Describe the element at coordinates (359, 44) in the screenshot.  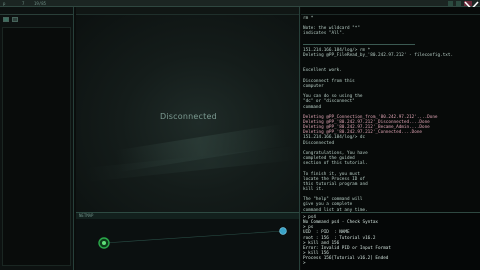
I see `terminal-rule` at that location.